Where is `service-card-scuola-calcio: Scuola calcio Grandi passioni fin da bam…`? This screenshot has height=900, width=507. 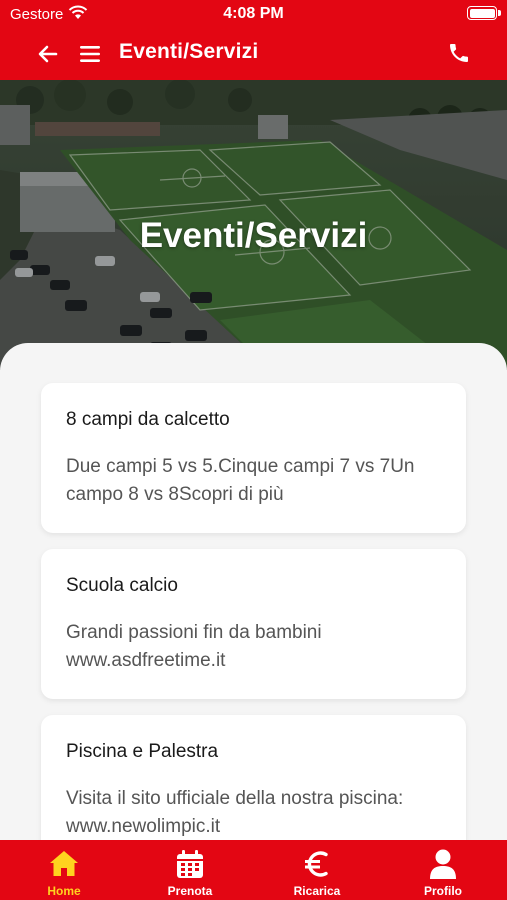
service-card-scuola-calcio: Scuola calcio Grandi passioni fin da bam… is located at coordinates (253, 624).